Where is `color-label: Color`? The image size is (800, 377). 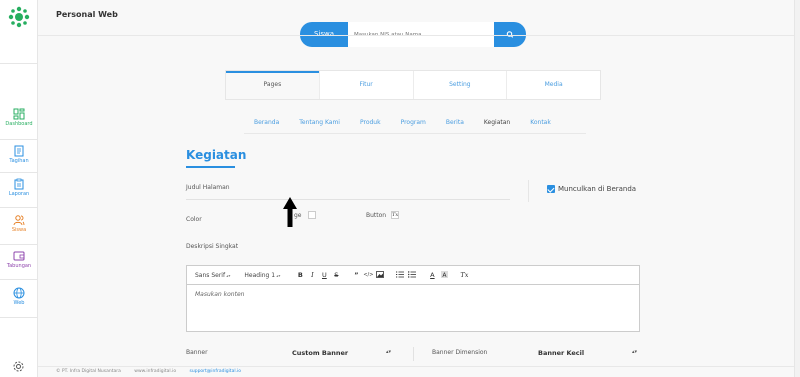 color-label: Color is located at coordinates (194, 219).